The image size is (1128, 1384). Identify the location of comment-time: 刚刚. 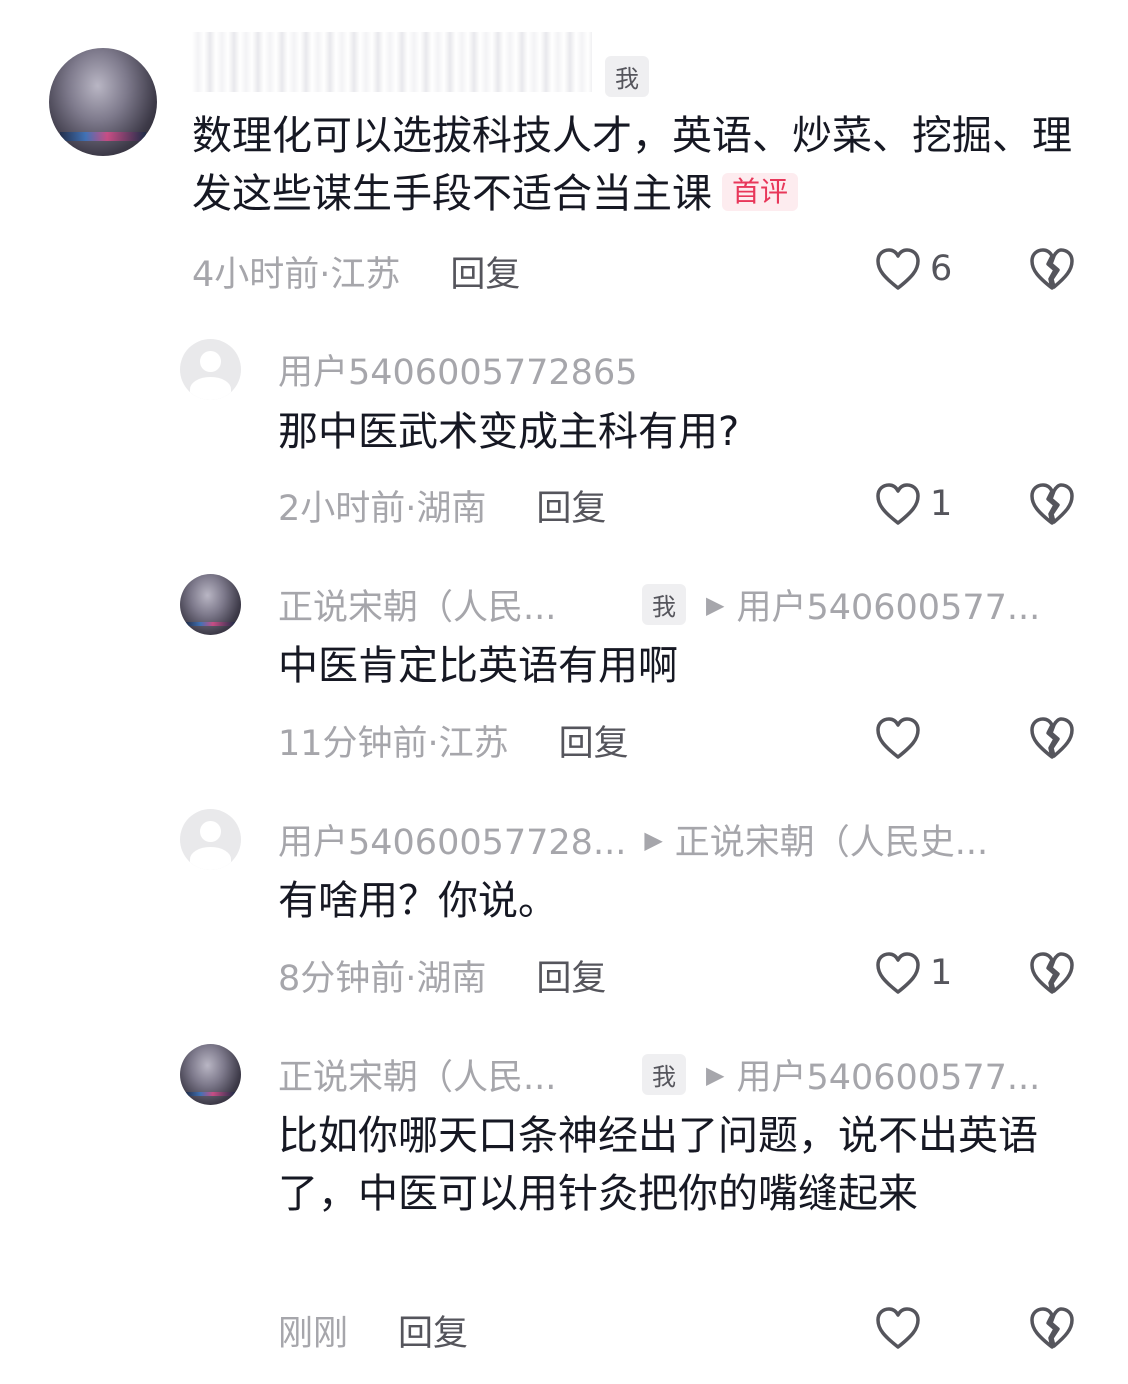
(313, 1334).